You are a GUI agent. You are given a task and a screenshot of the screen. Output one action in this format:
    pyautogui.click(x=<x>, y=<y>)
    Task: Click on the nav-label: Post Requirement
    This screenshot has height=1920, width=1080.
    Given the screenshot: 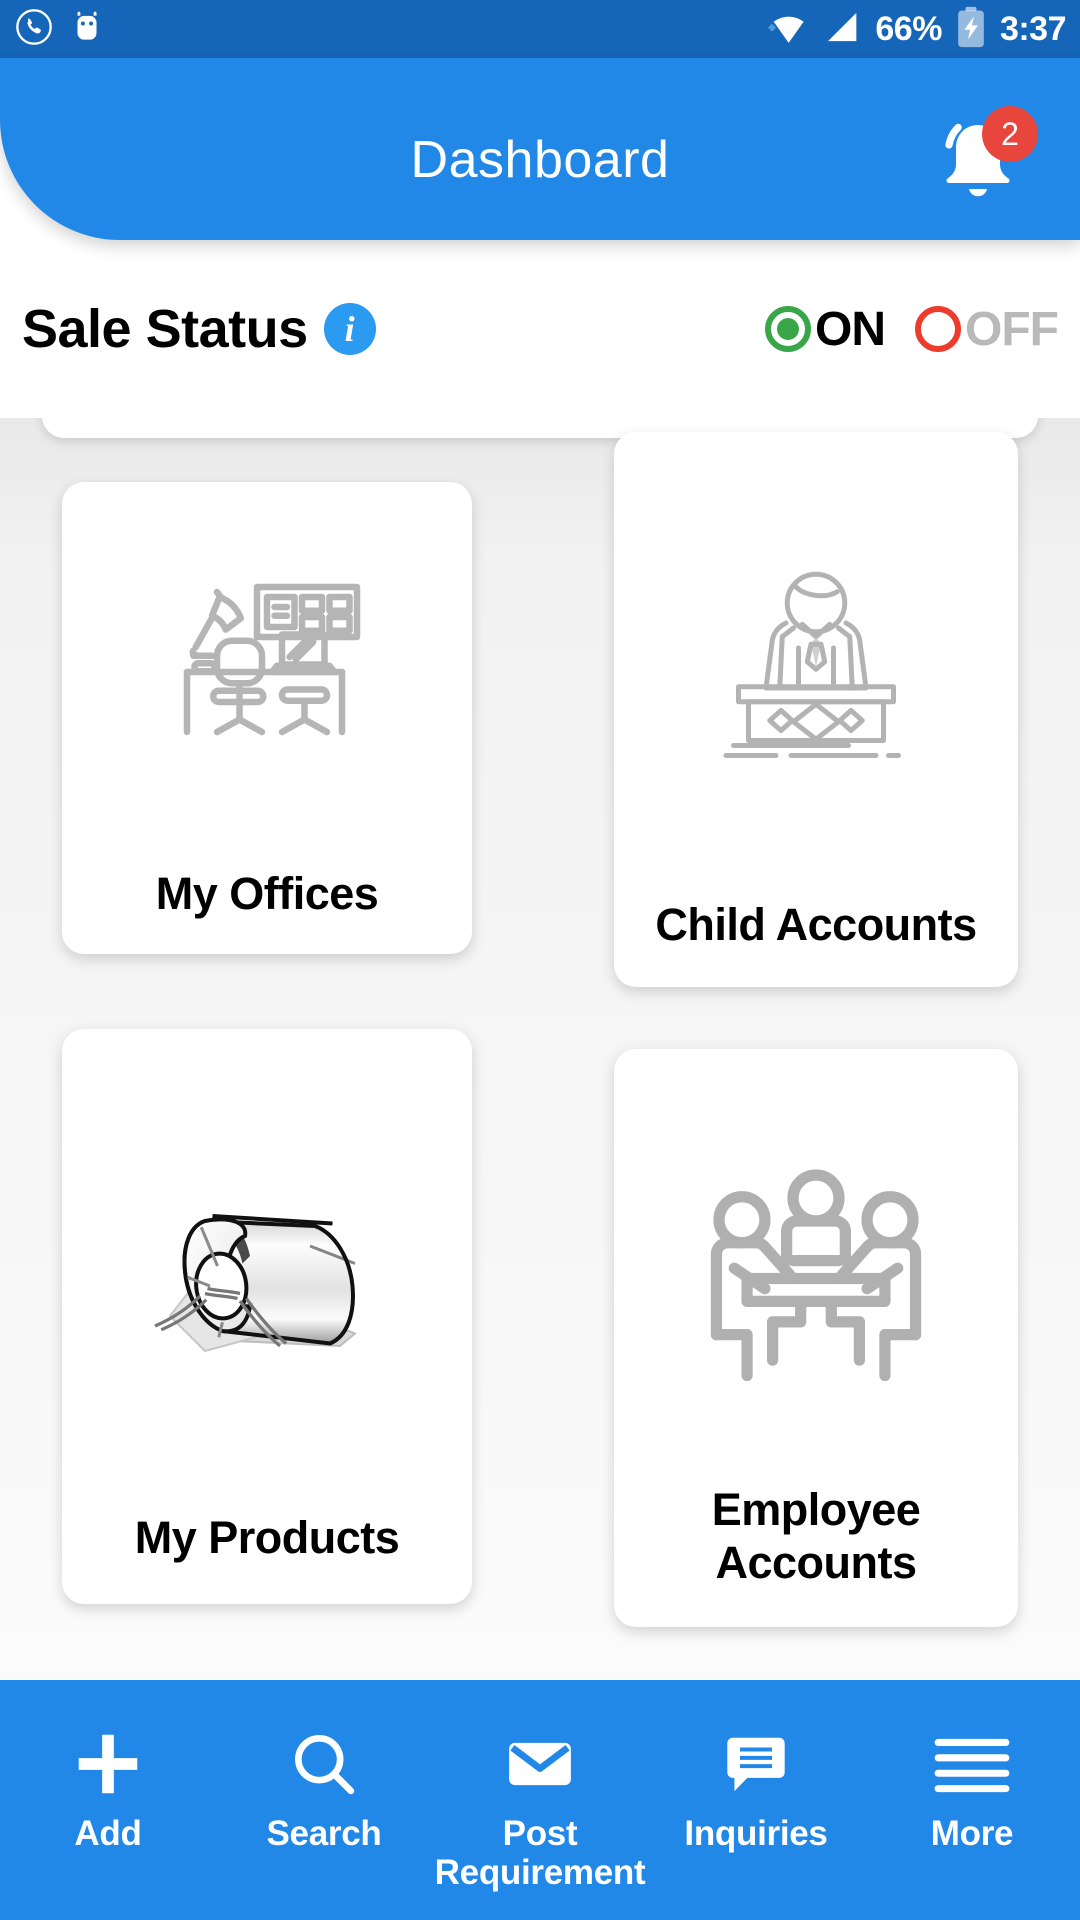 What is the action you would take?
    pyautogui.click(x=540, y=1853)
    